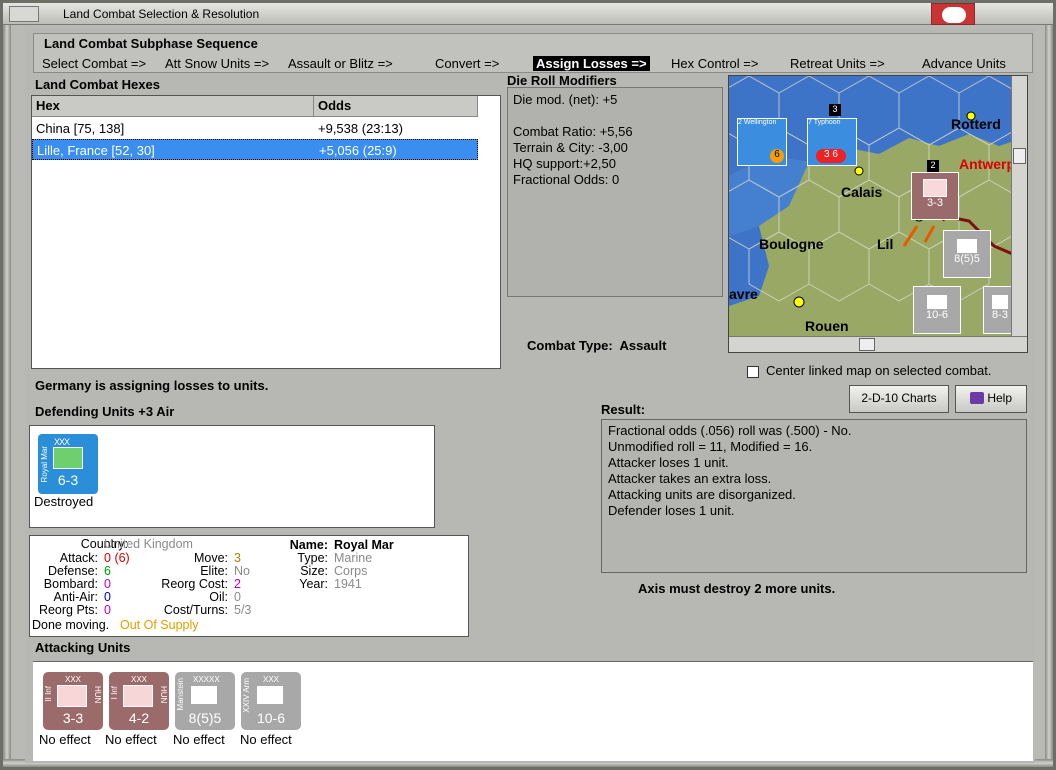 The height and width of the screenshot is (770, 1056). I want to click on map-vertical-scrollbar, so click(1019, 207).